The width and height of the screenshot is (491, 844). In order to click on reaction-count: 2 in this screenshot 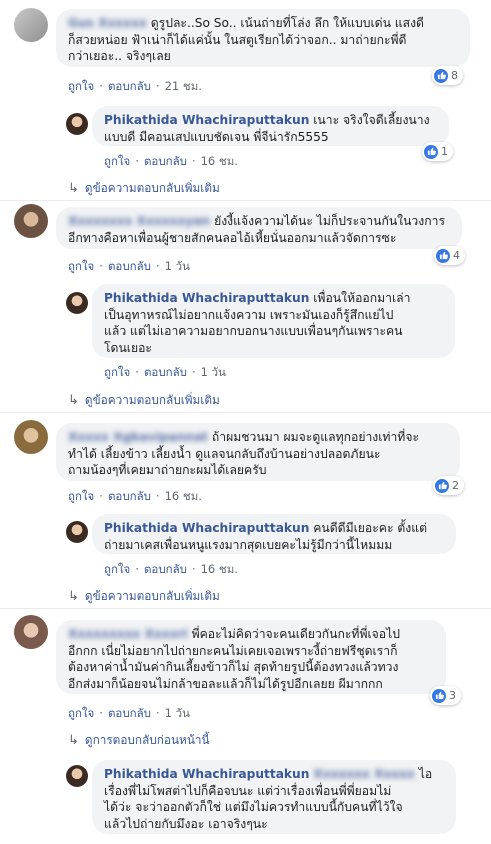, I will do `click(448, 485)`.